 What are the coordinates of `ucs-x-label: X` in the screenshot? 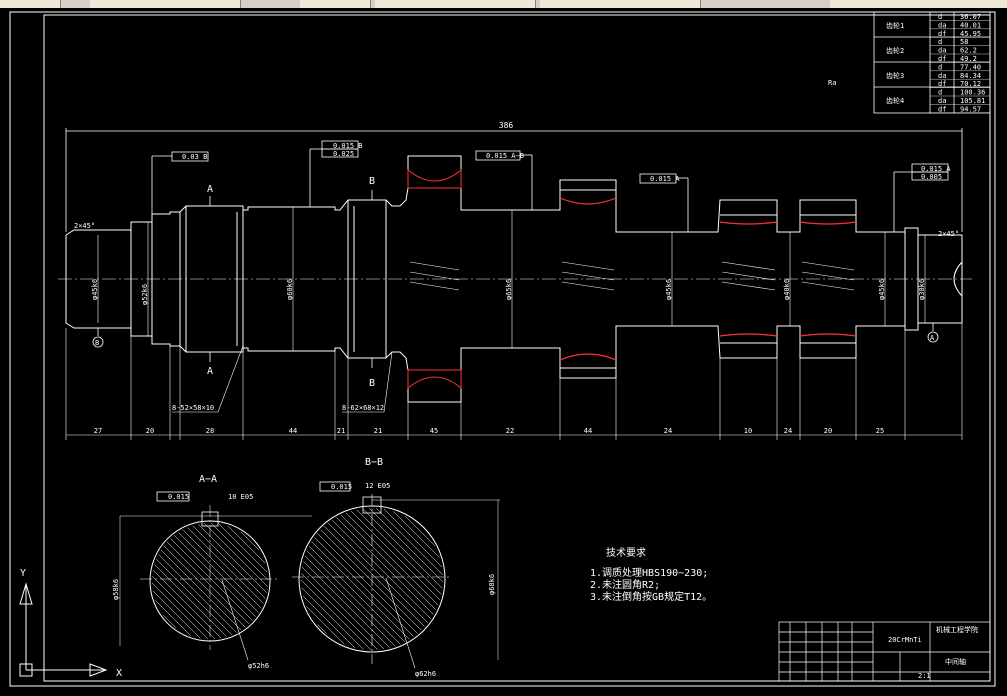 It's located at (119, 673).